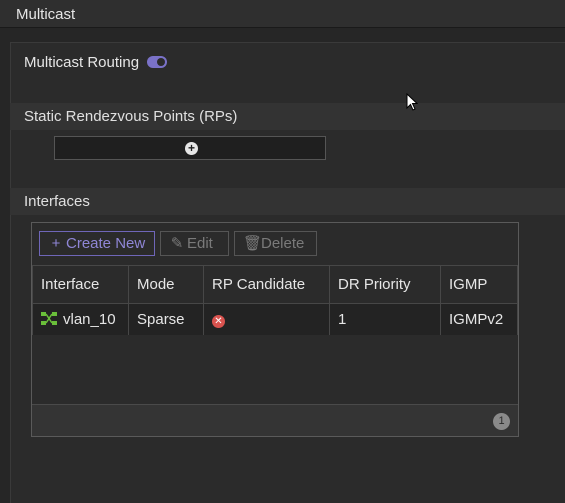 This screenshot has height=503, width=565. Describe the element at coordinates (89, 319) in the screenshot. I see `interface-name: vlan_10` at that location.